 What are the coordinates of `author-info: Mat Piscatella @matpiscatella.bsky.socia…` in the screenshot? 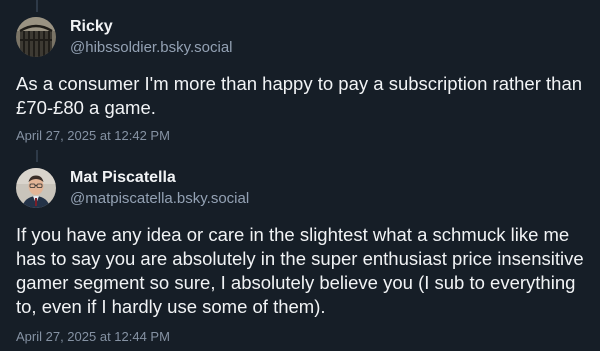 It's located at (159, 188).